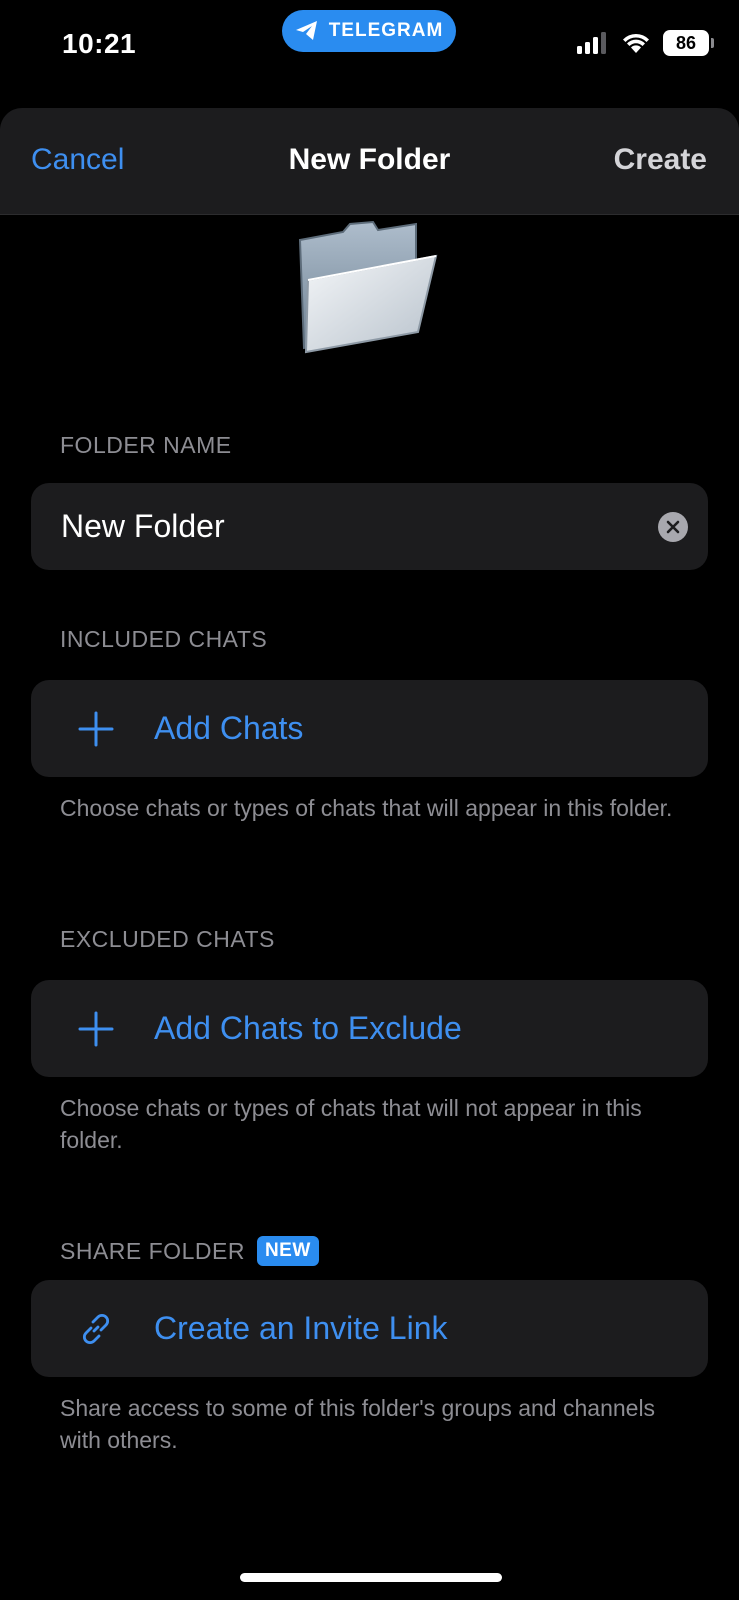 This screenshot has height=1600, width=739. I want to click on folder-name-card, so click(369, 526).